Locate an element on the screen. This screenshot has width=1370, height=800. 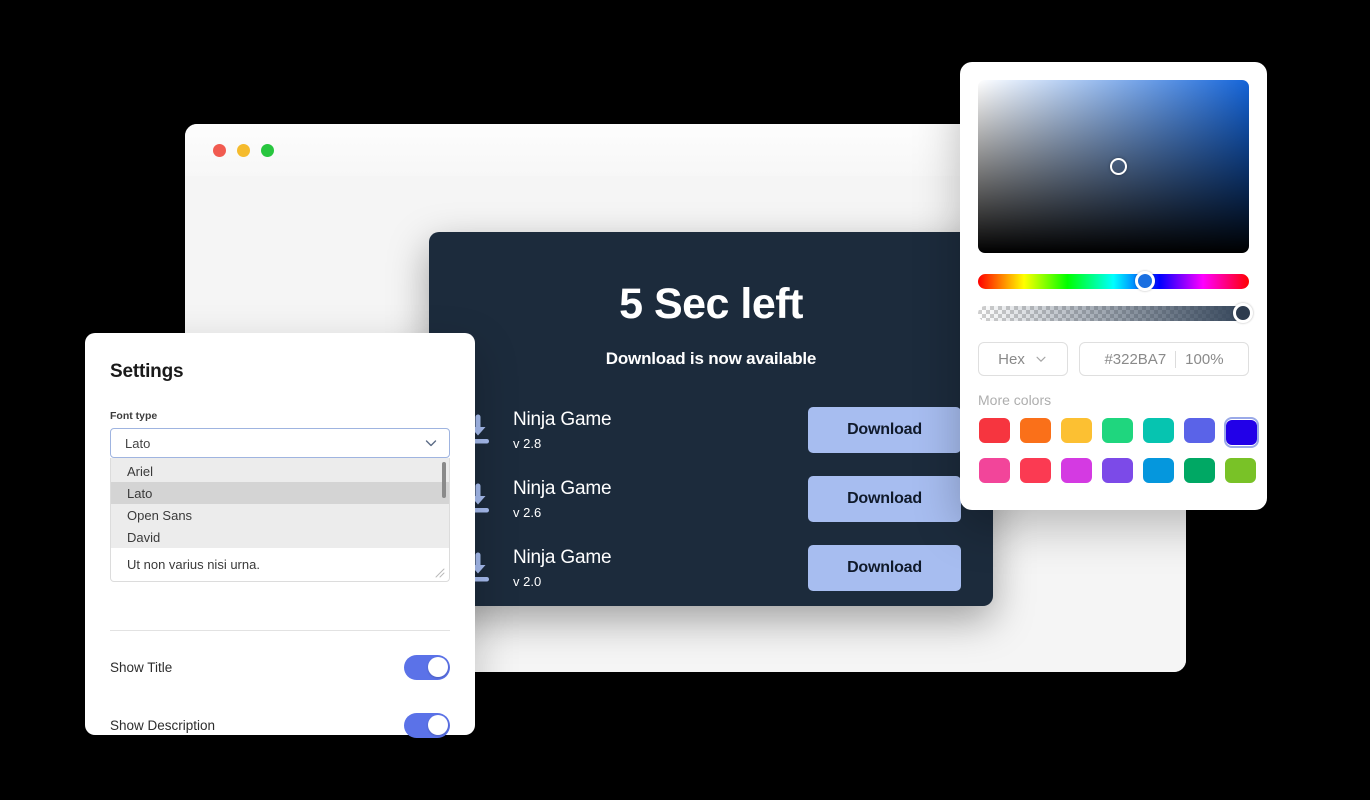
font-type-label: Font type is located at coordinates (134, 416).